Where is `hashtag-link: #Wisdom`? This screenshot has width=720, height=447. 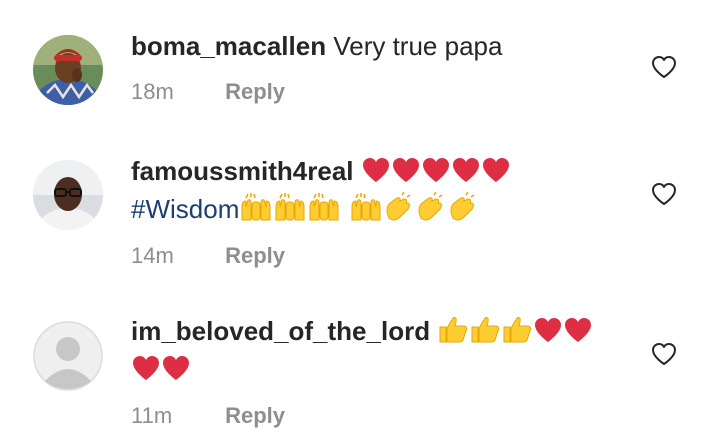 hashtag-link: #Wisdom is located at coordinates (185, 209).